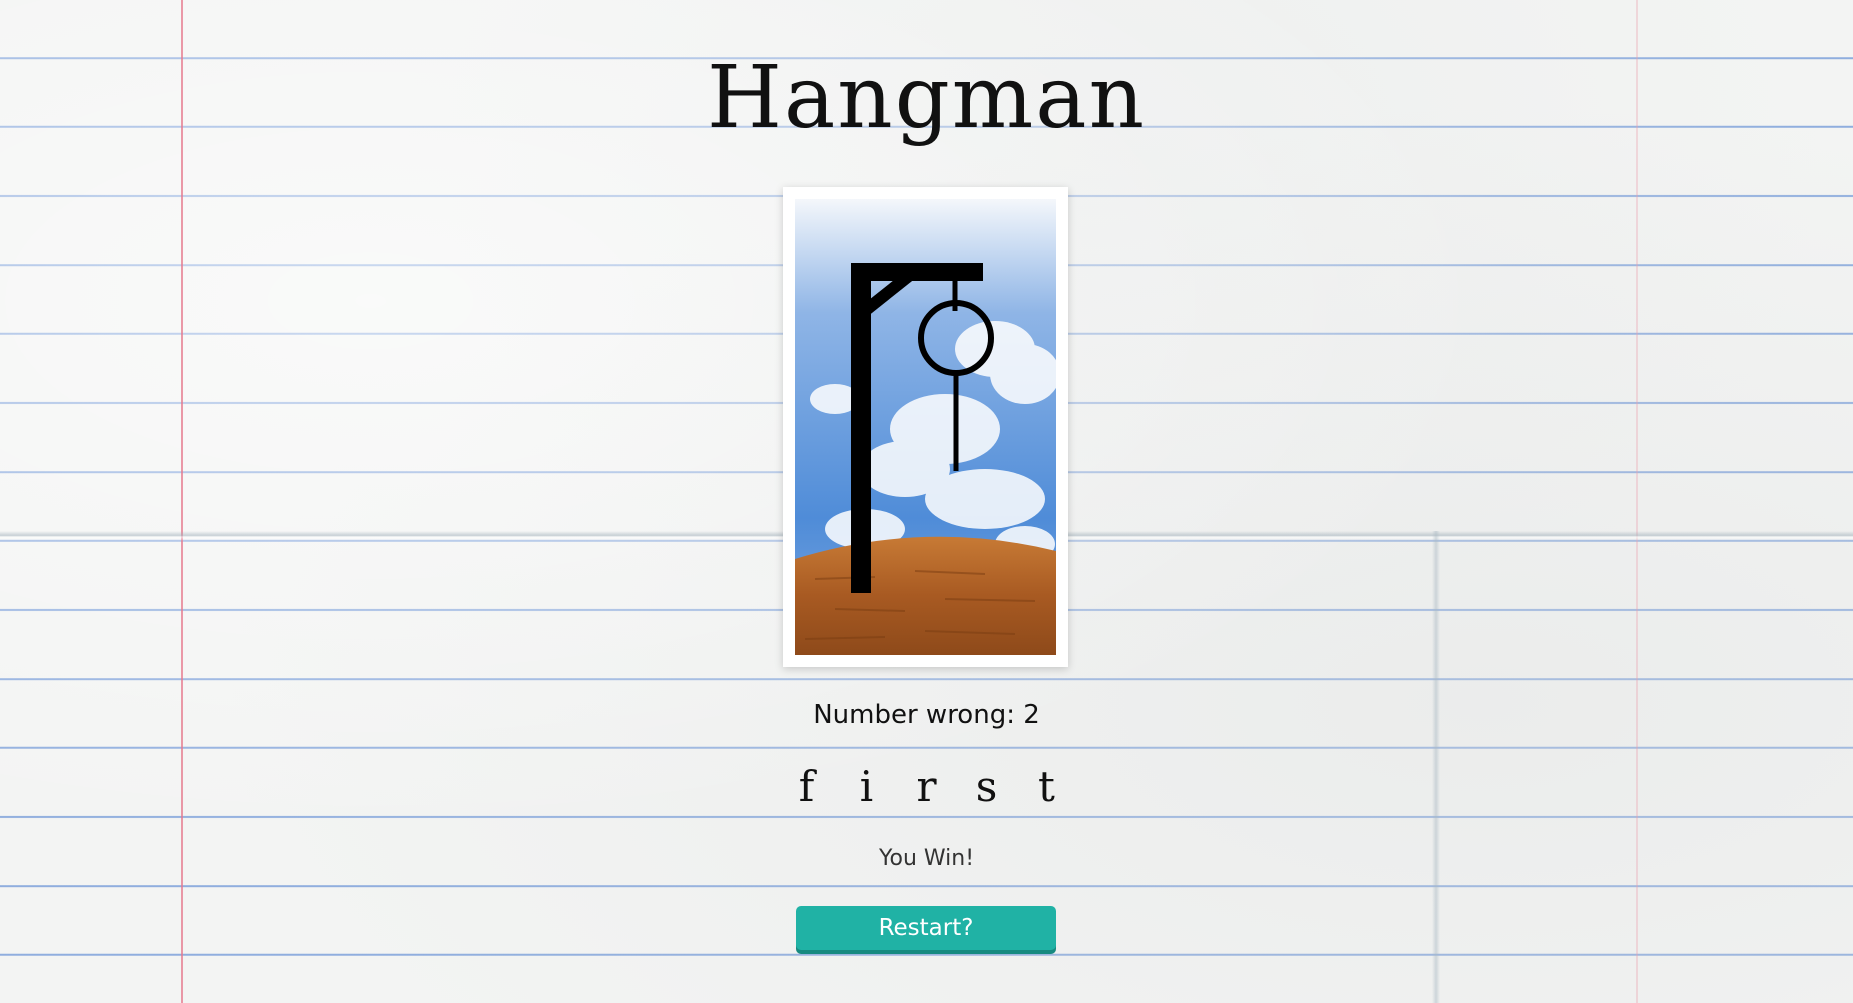 The width and height of the screenshot is (1853, 1003). I want to click on word-letter: r, so click(926, 786).